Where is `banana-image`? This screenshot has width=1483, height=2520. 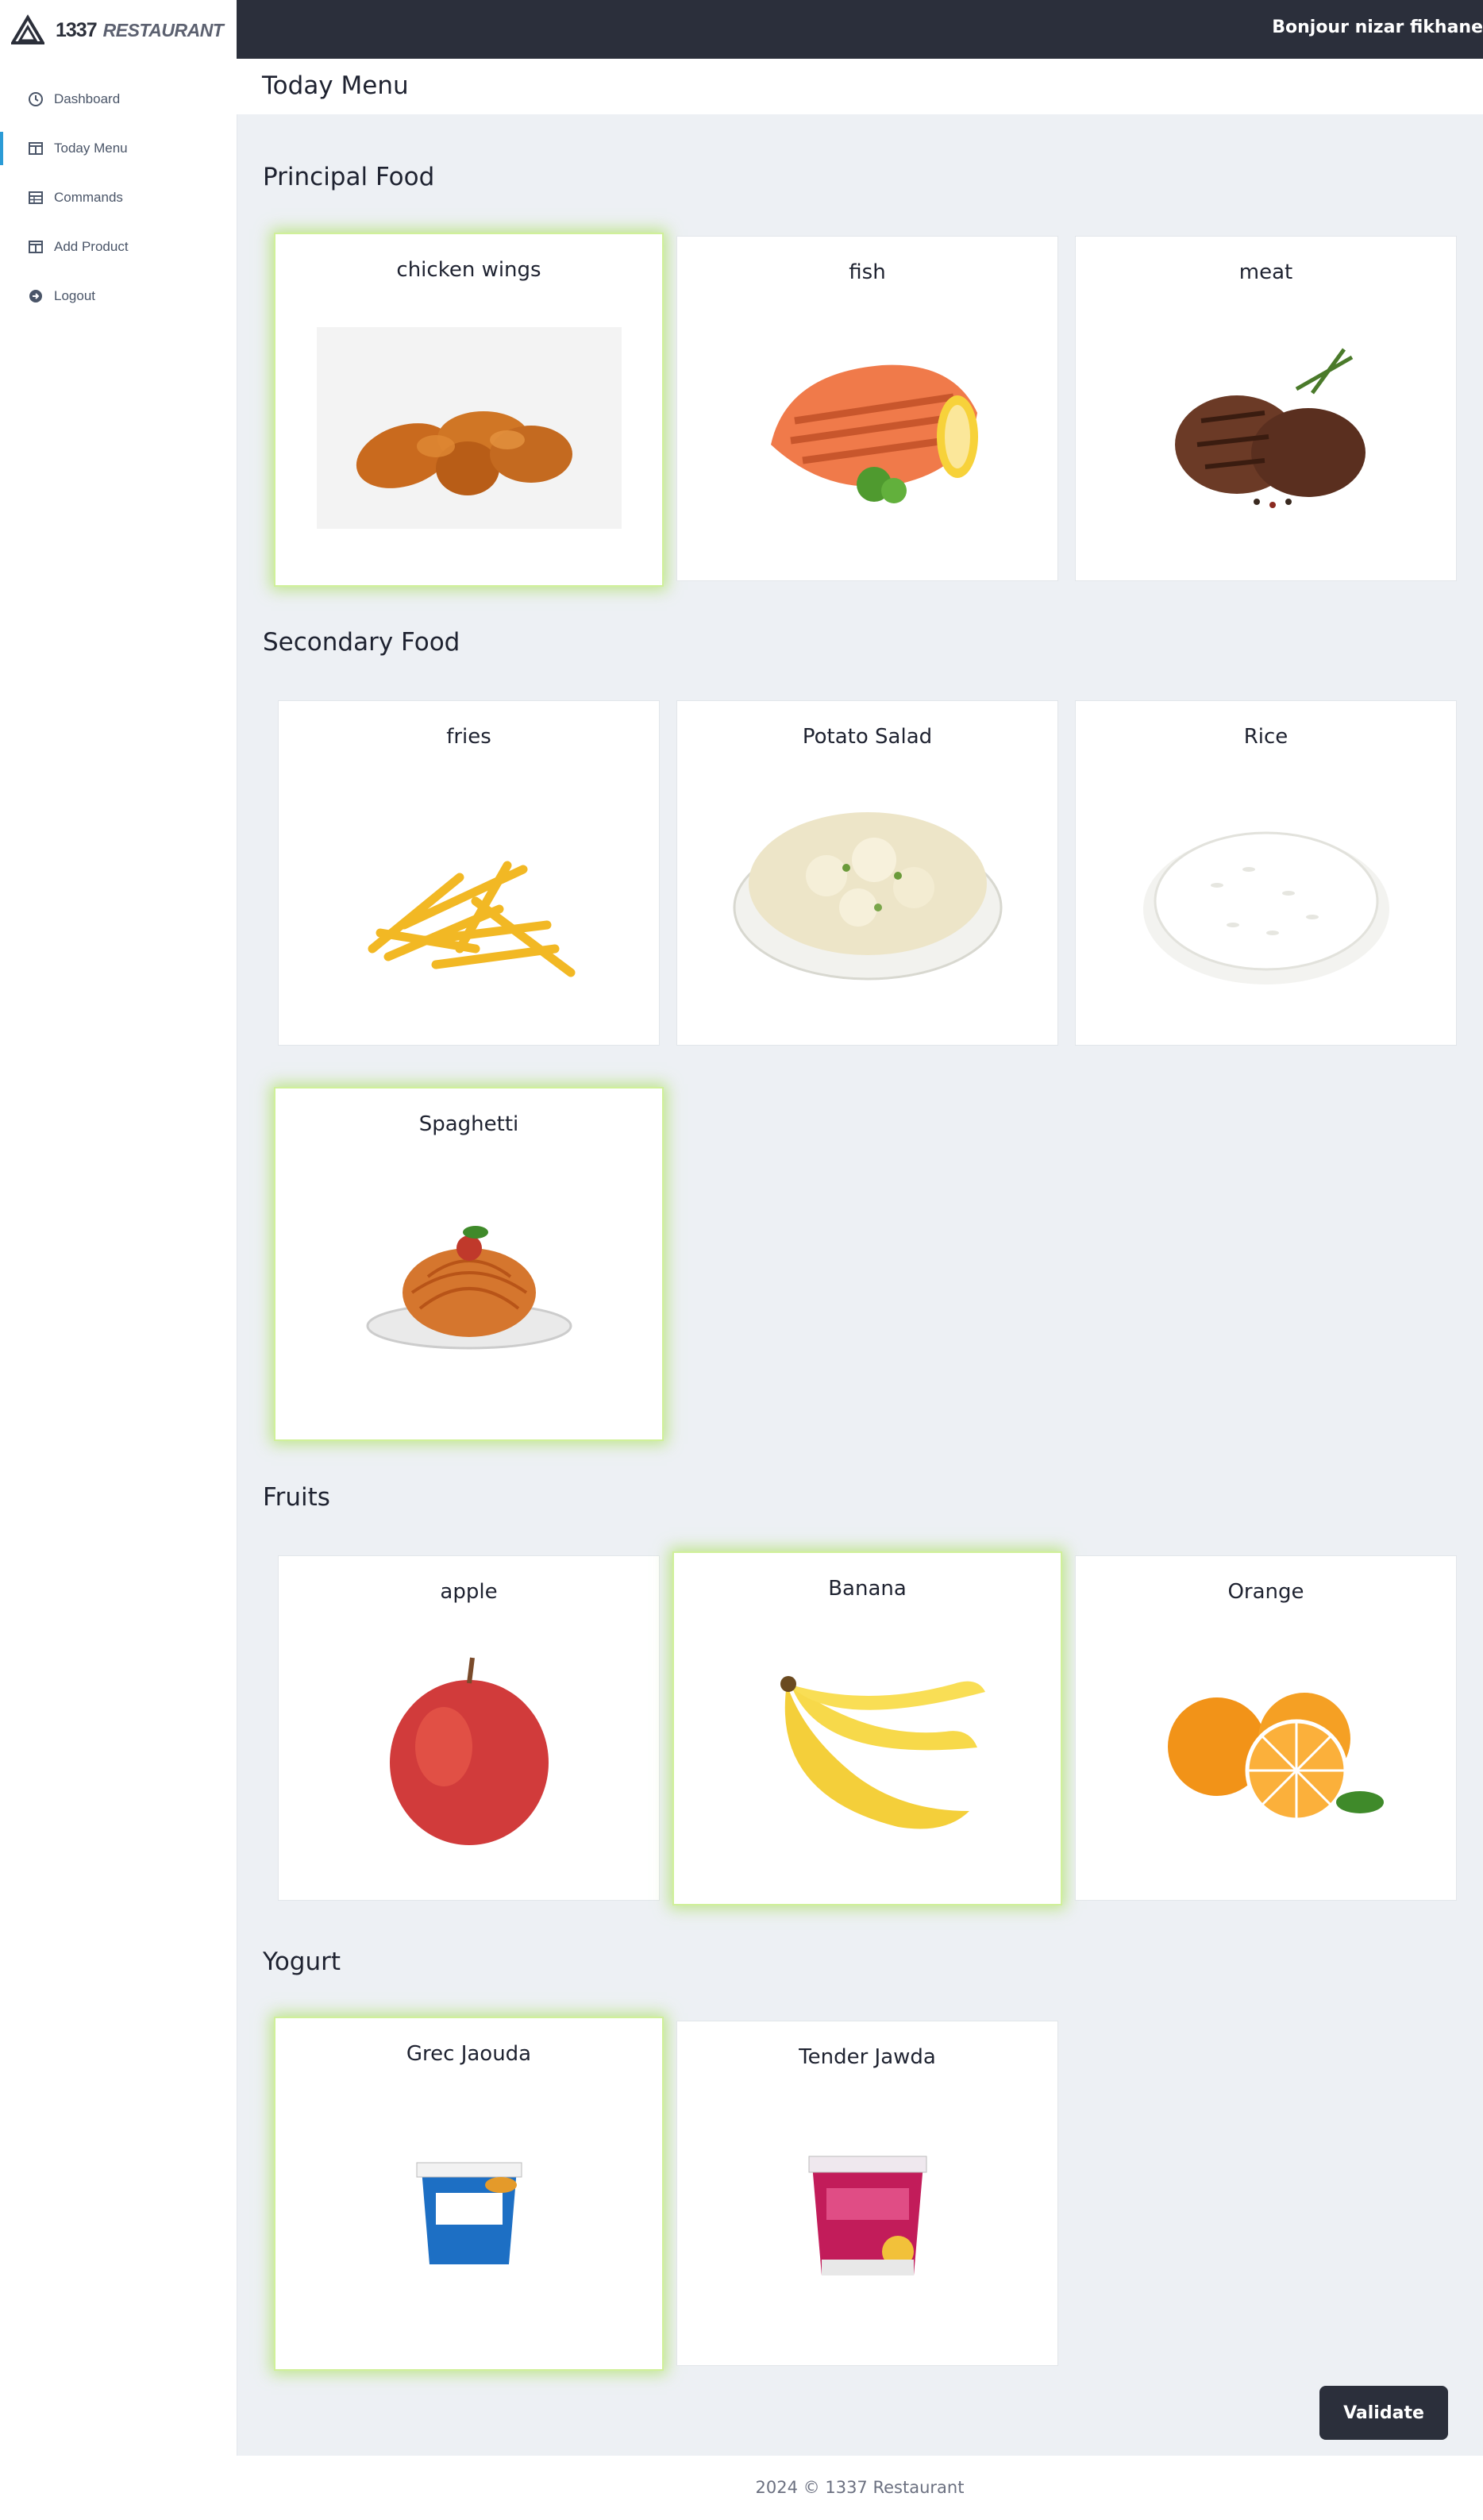
banana-image is located at coordinates (882, 1752).